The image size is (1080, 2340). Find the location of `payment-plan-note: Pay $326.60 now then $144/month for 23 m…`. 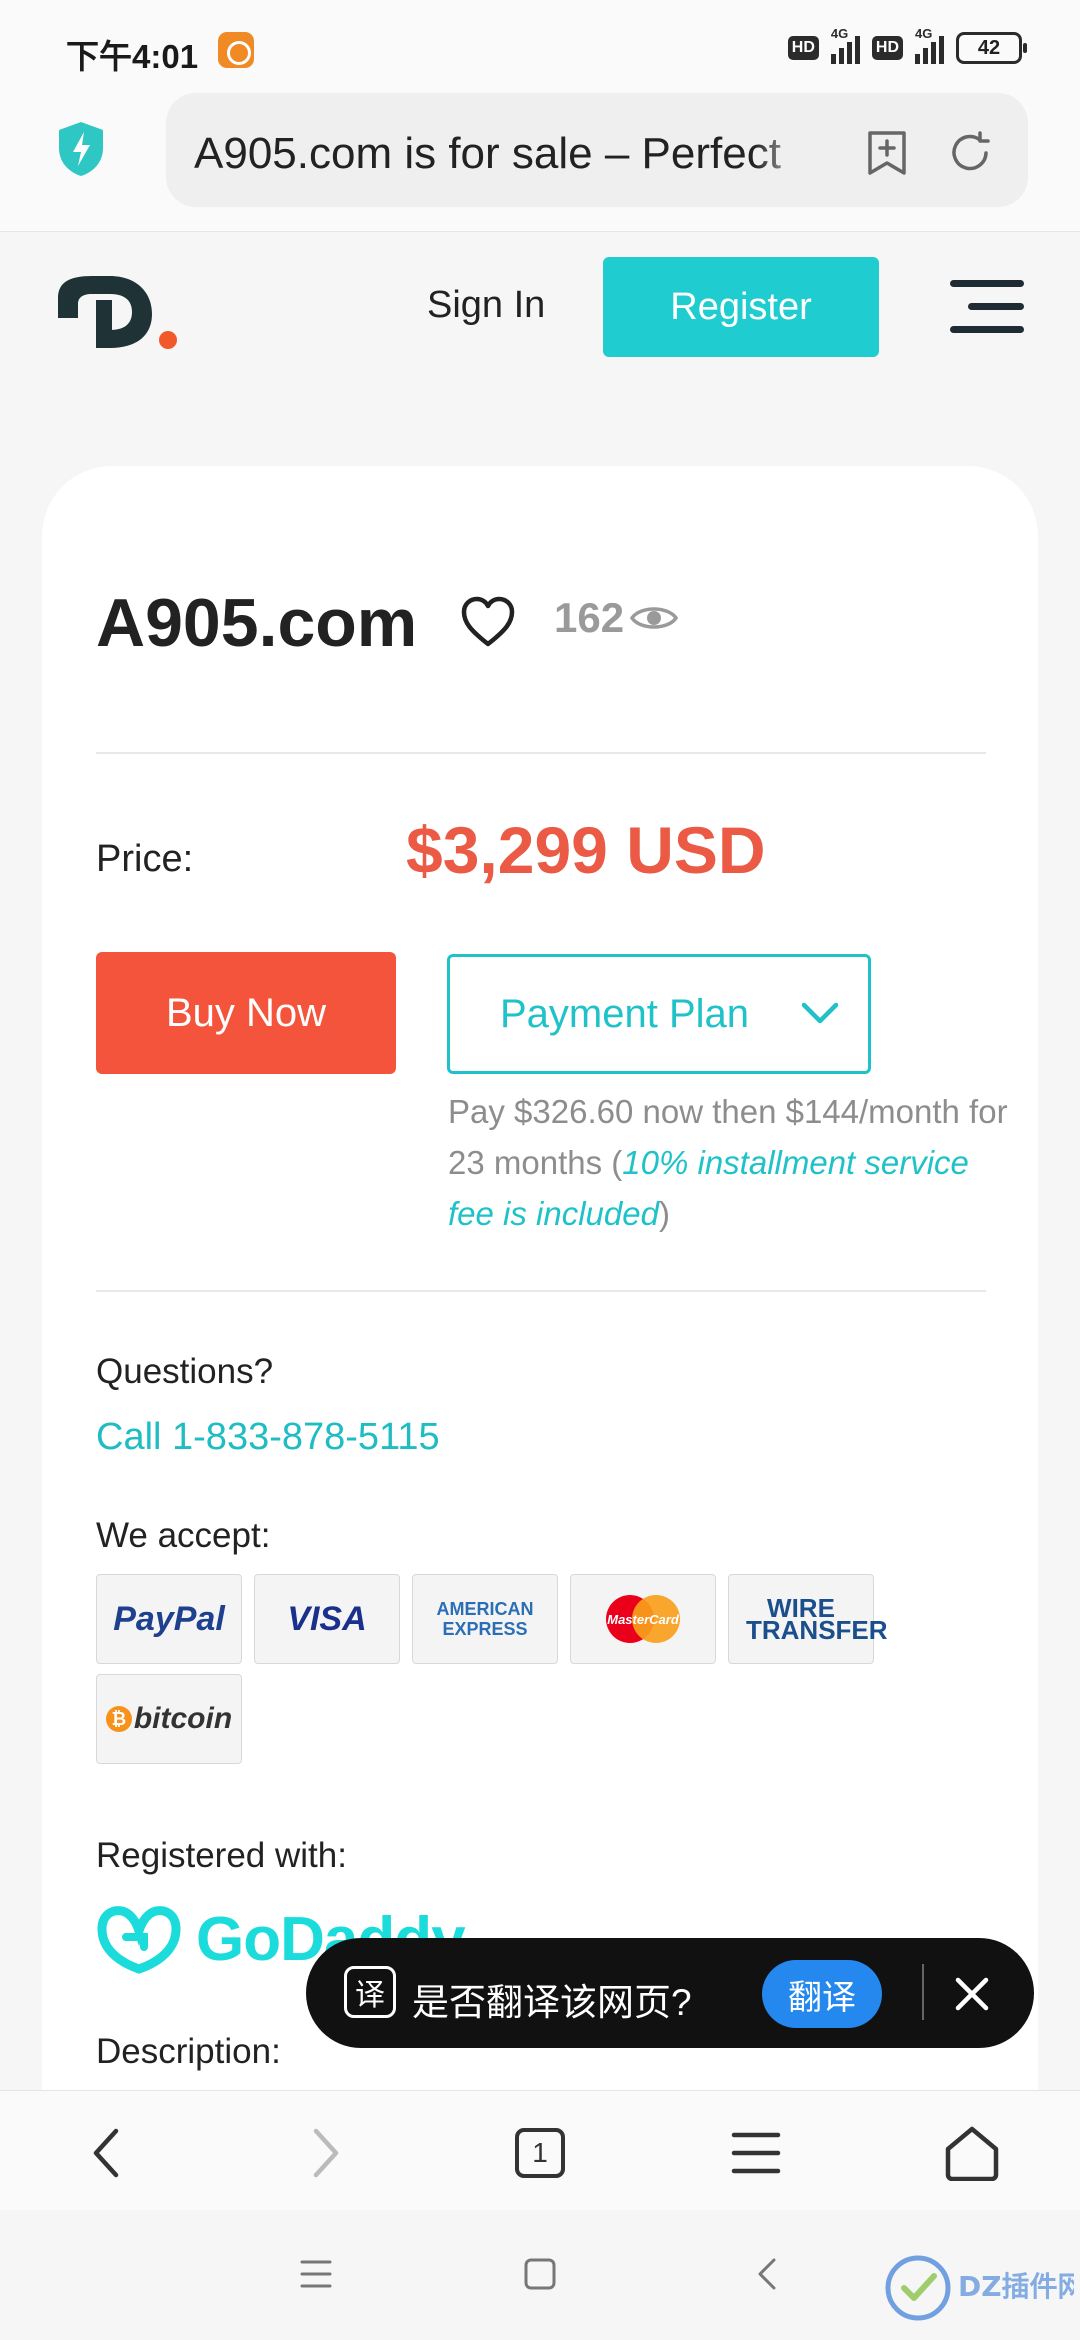

payment-plan-note: Pay $326.60 now then $144/month for 23 m… is located at coordinates (728, 1162).